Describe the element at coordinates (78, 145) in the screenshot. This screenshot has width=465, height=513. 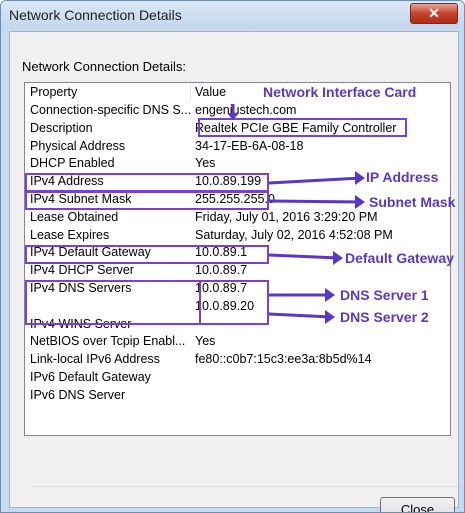
I see `property-cell: Physical Address` at that location.